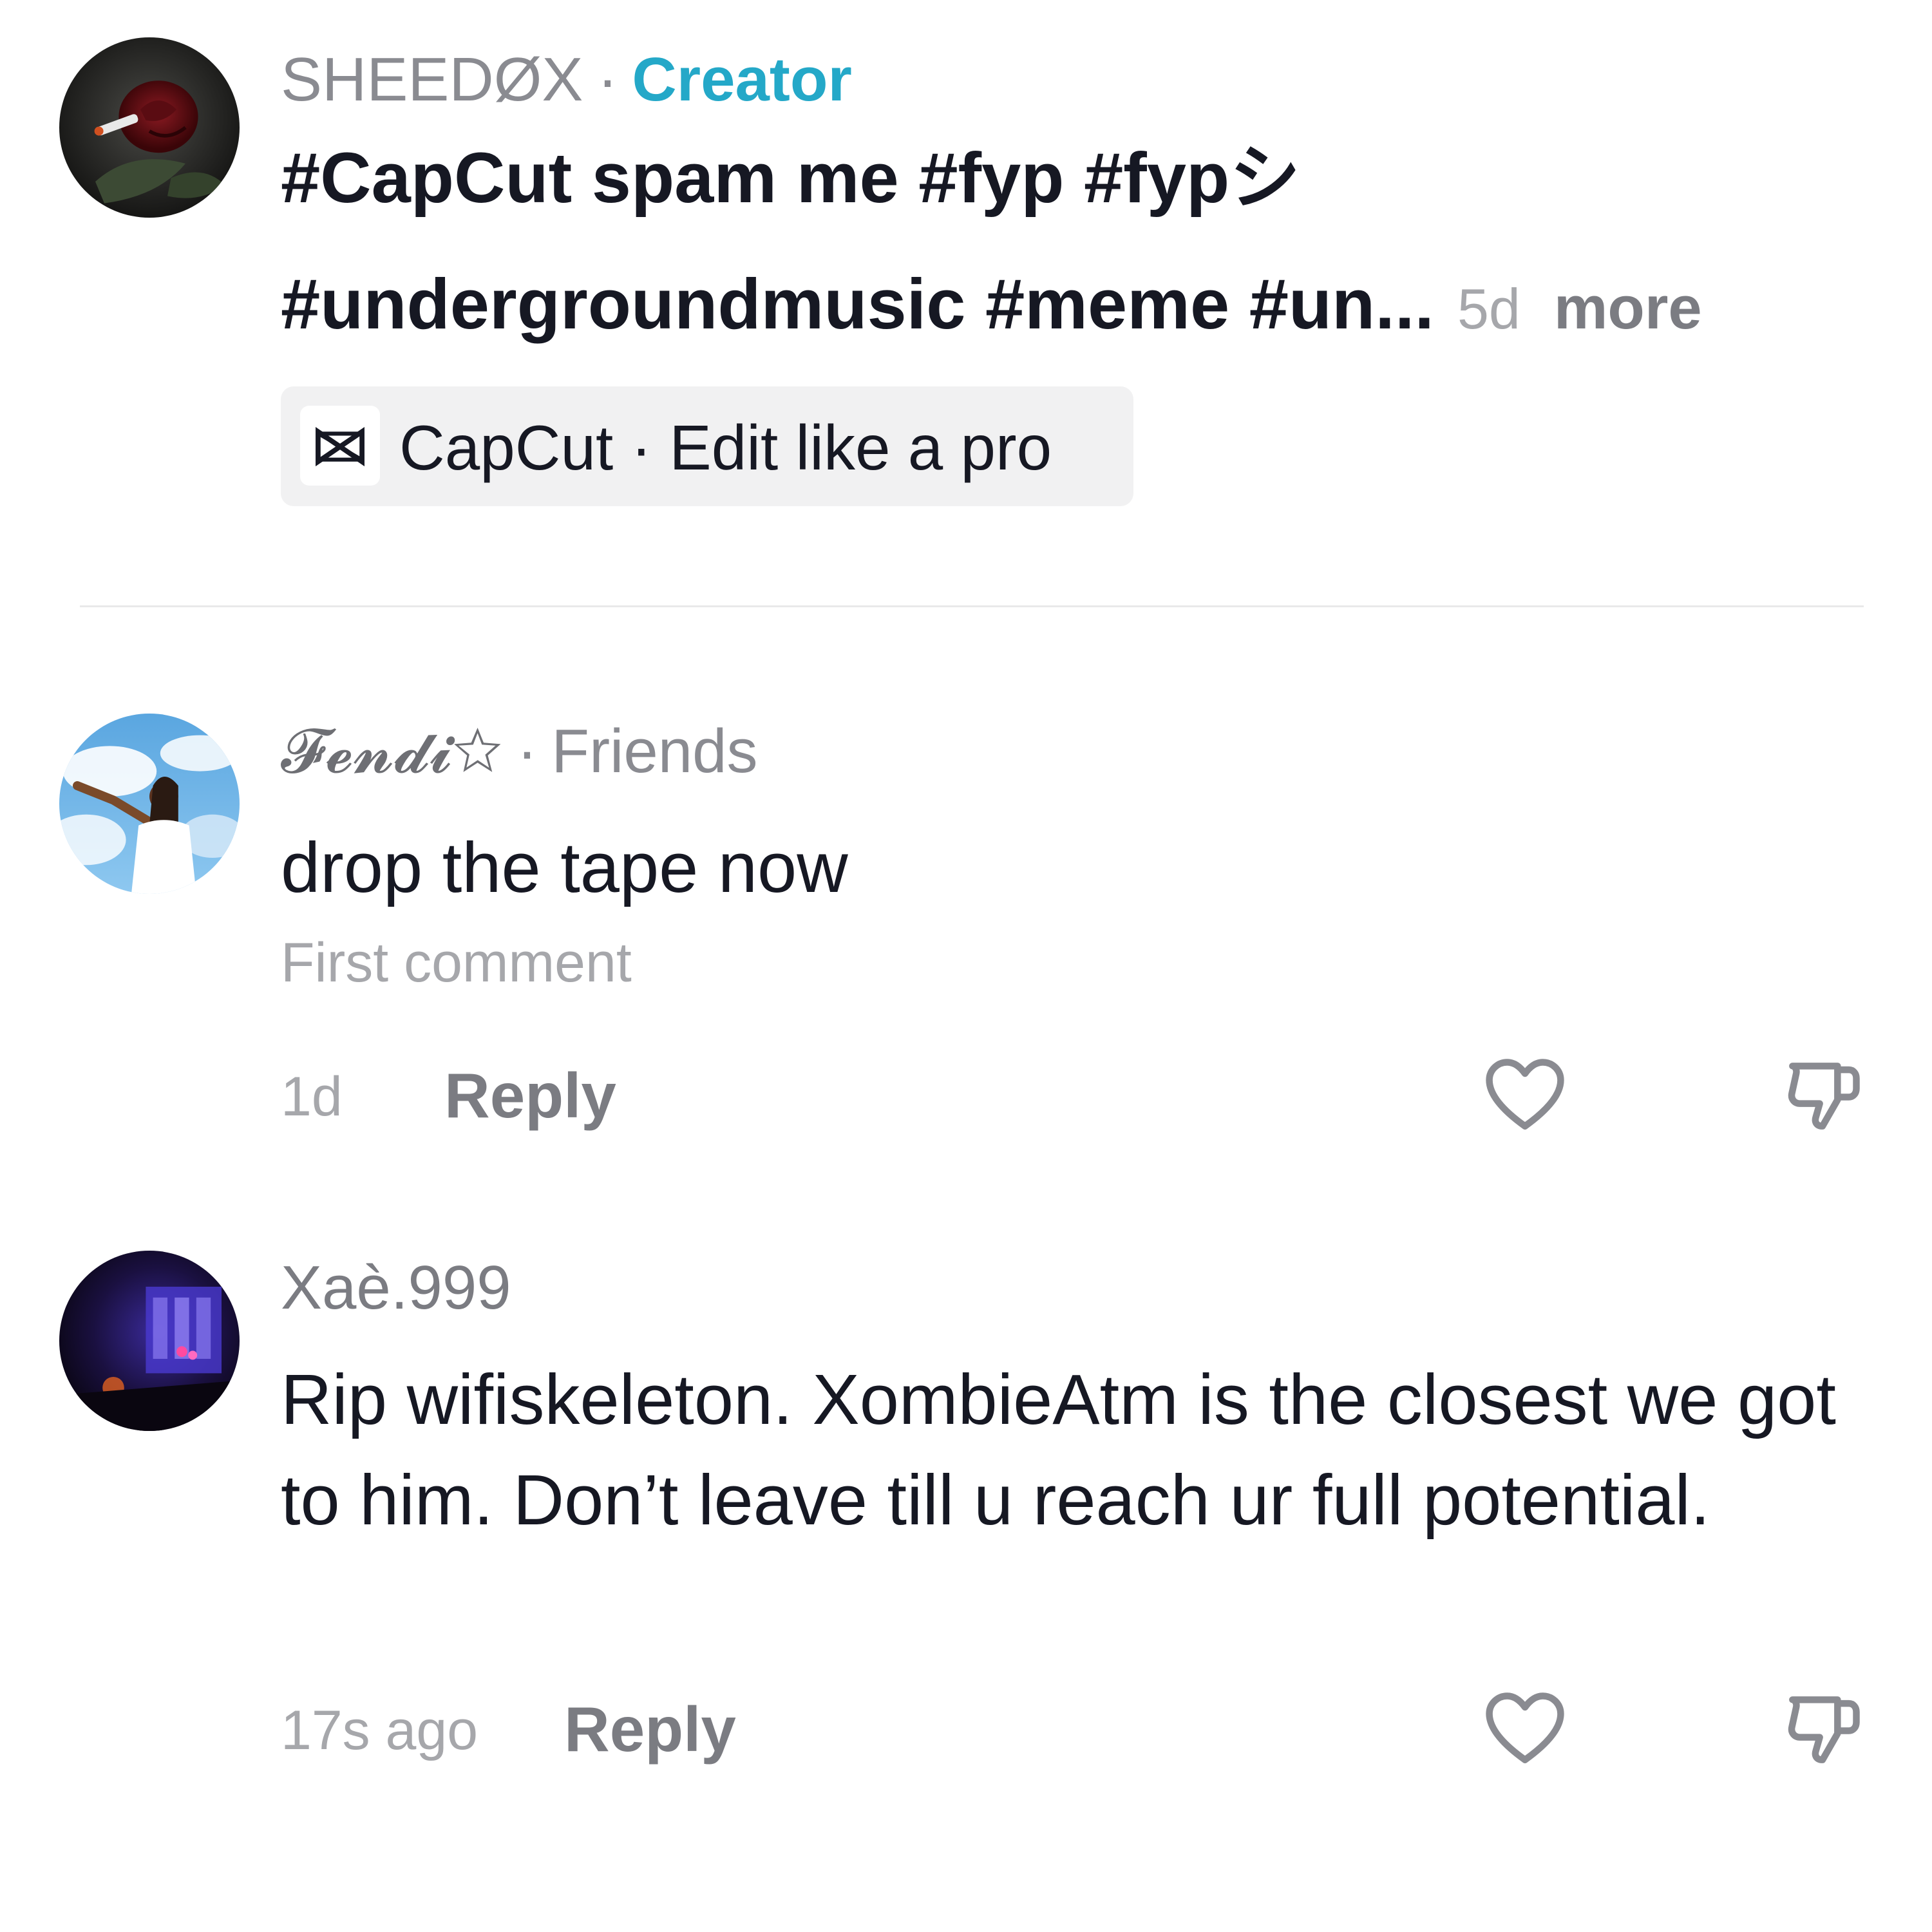 This screenshot has width=1932, height=1932. What do you see at coordinates (1488, 309) in the screenshot?
I see `caption-age: 5d` at bounding box center [1488, 309].